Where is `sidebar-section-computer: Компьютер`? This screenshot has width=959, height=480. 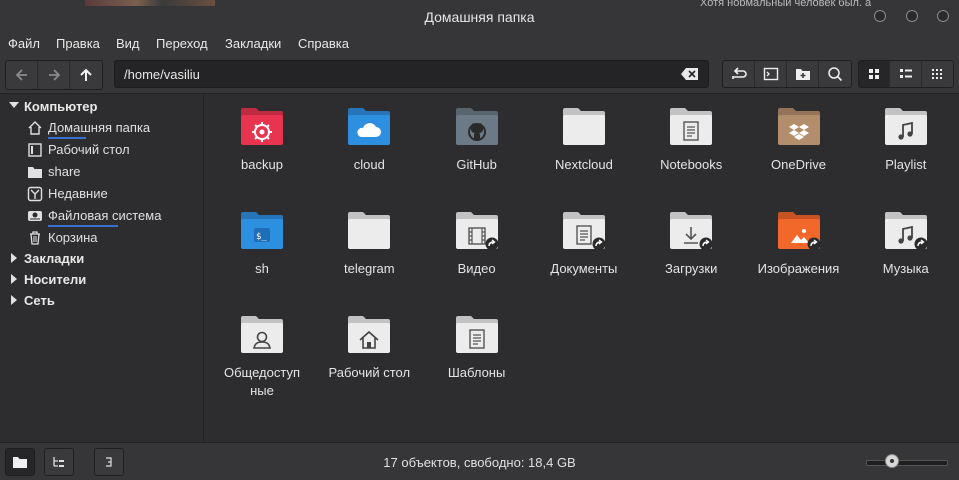 sidebar-section-computer: Компьютер is located at coordinates (101, 107).